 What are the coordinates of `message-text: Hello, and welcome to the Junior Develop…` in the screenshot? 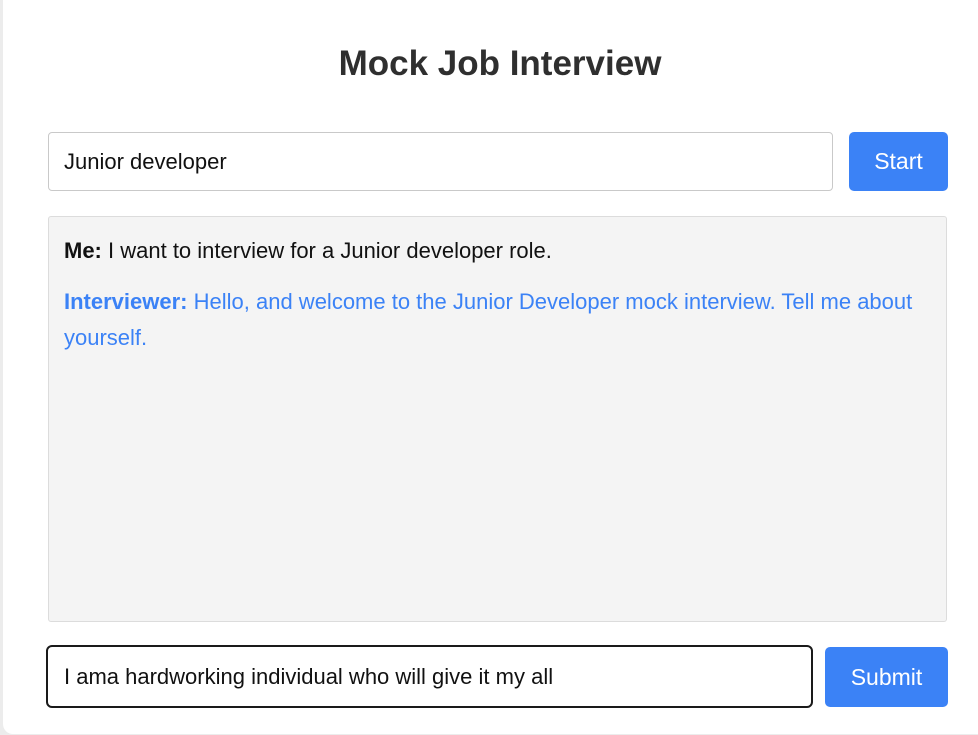 It's located at (488, 319).